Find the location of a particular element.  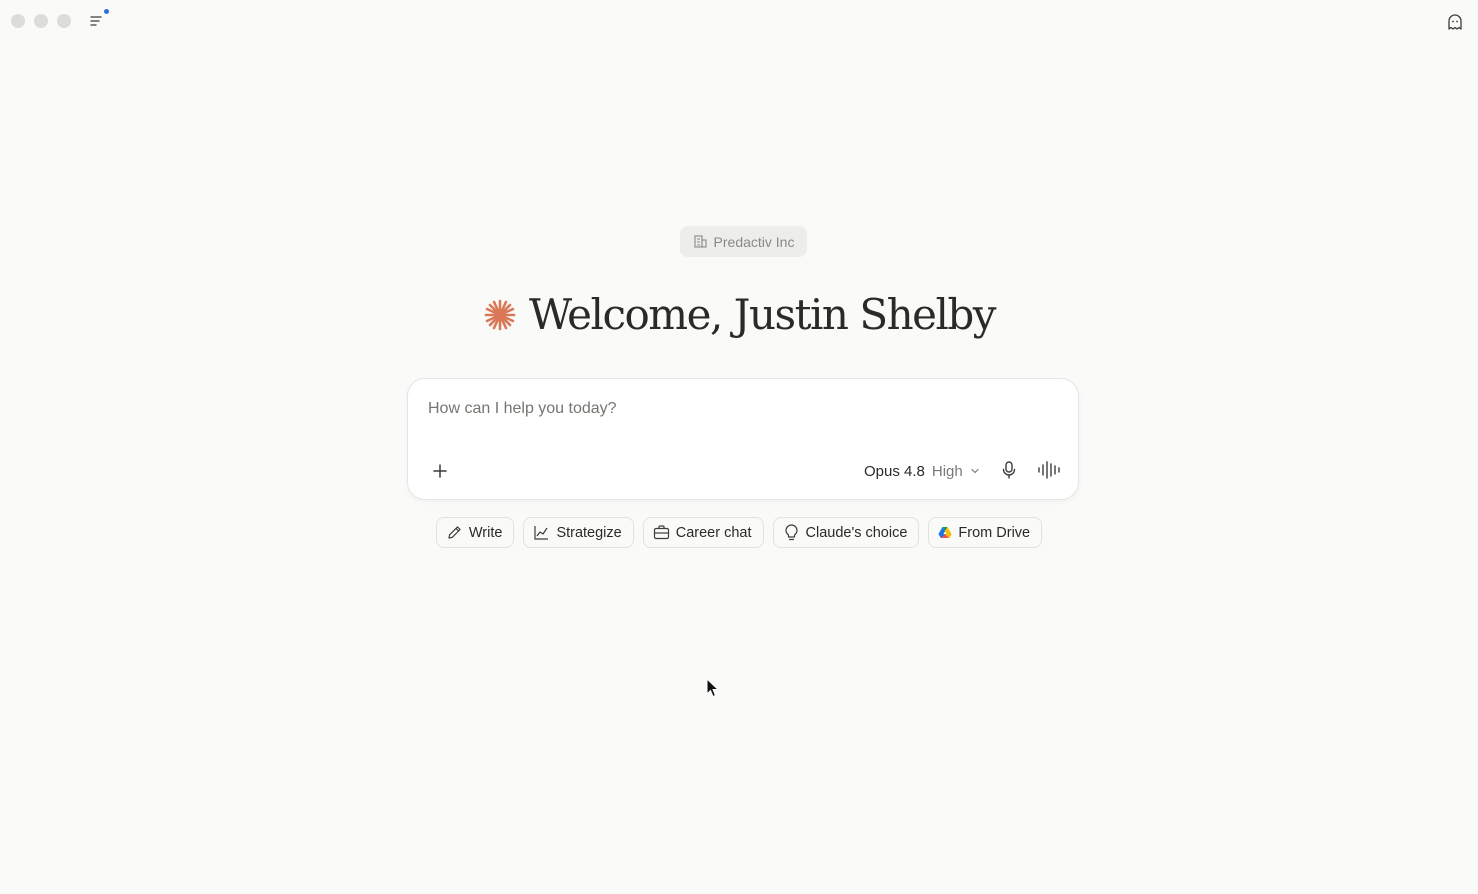

pencil-icon is located at coordinates (454, 532).